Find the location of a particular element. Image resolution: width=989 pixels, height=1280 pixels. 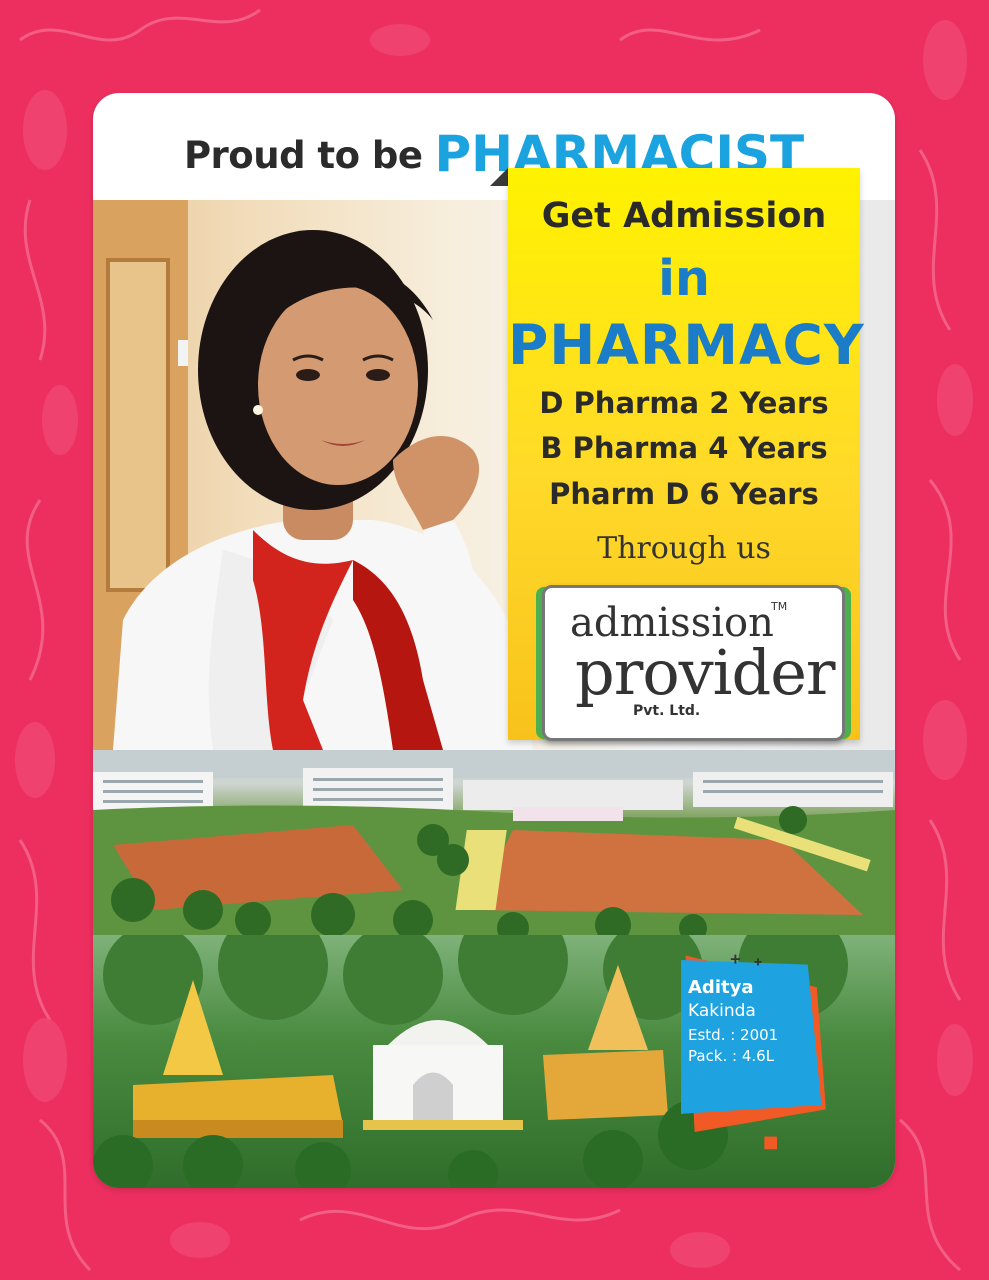

course-b-pharma: B Pharma 4 Years is located at coordinates (684, 448).